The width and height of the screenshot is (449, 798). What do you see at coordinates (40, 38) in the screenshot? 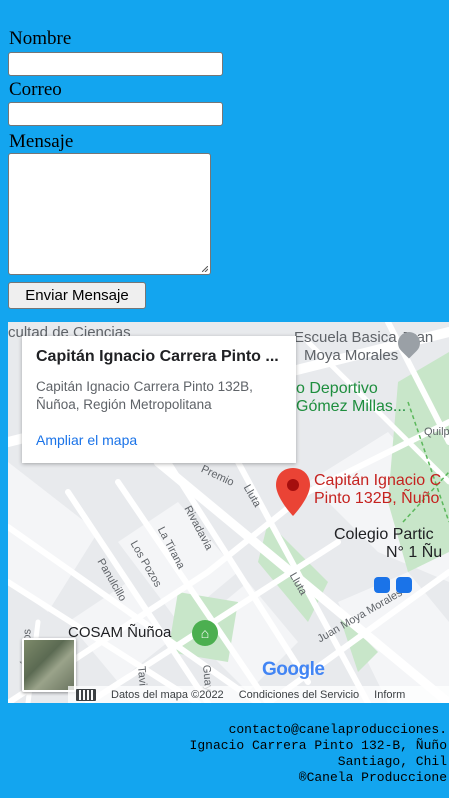
I see `name-label: Nombre` at bounding box center [40, 38].